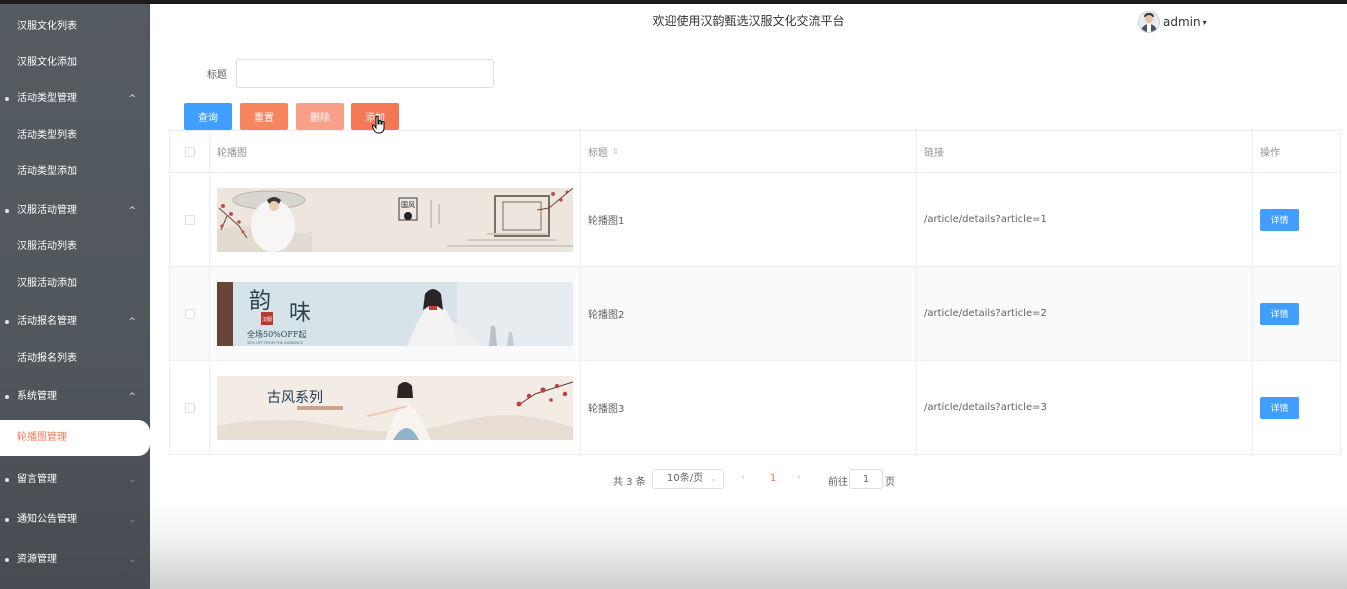 The height and width of the screenshot is (589, 1347). I want to click on sidebar-item-label: 汉服活动管理, so click(47, 210).